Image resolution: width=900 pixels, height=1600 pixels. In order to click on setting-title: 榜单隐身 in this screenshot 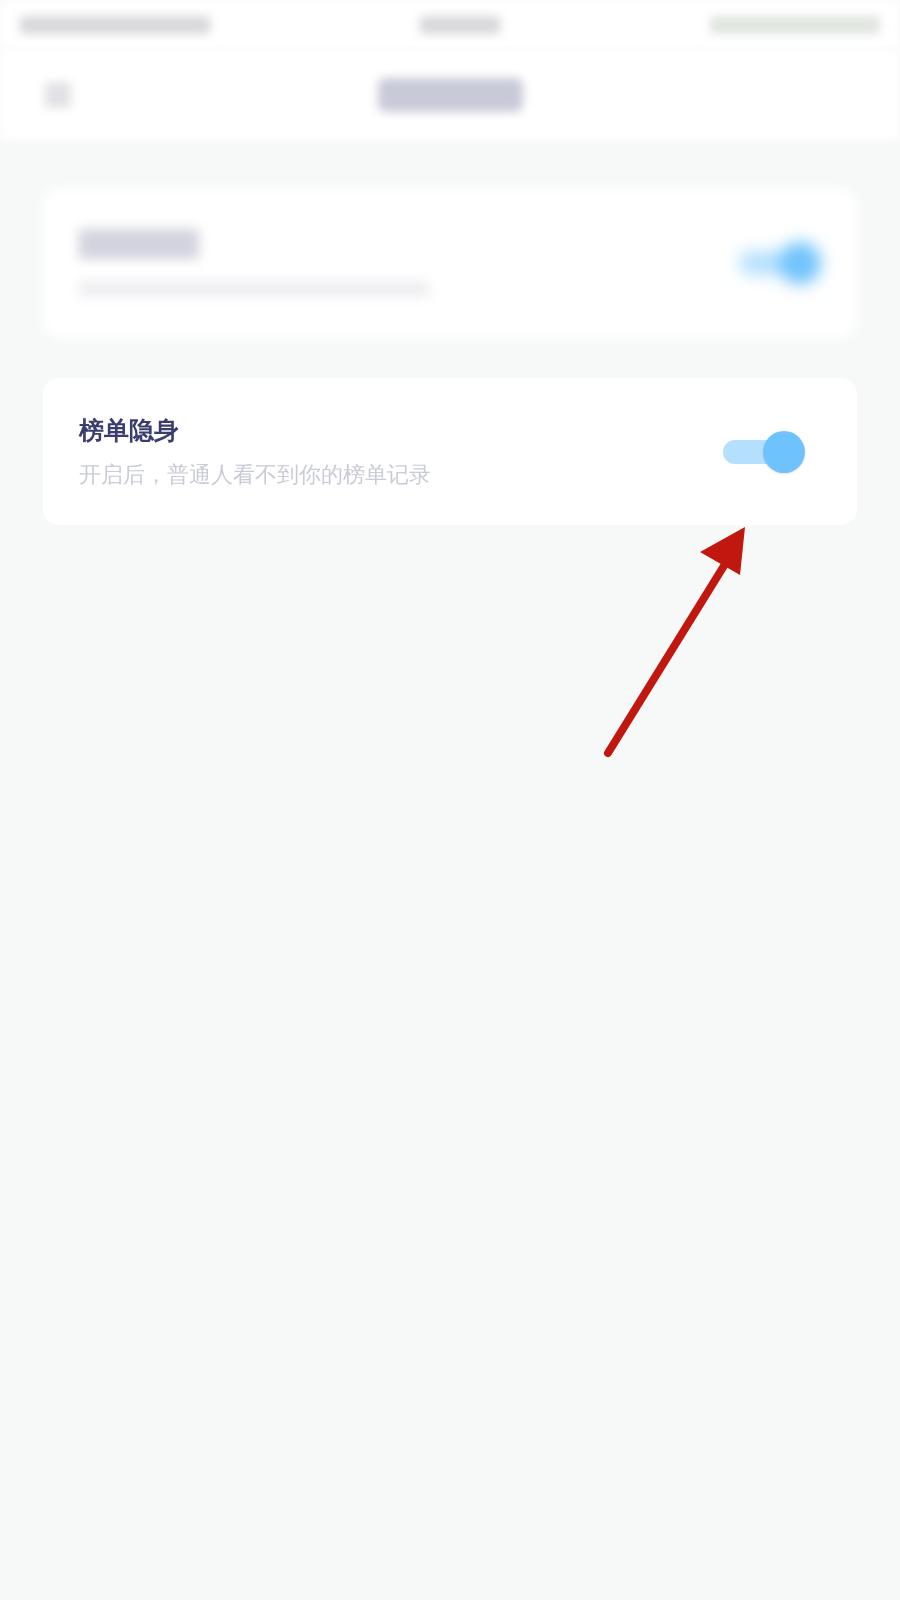, I will do `click(129, 431)`.